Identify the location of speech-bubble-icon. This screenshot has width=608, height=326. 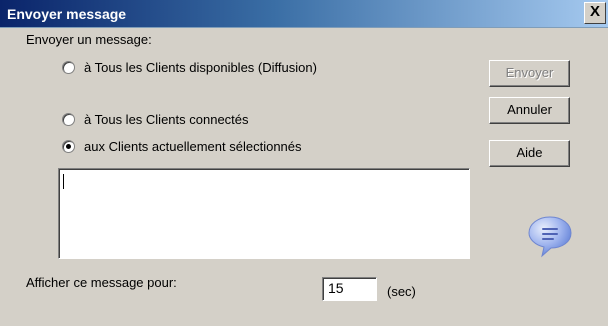
(550, 237).